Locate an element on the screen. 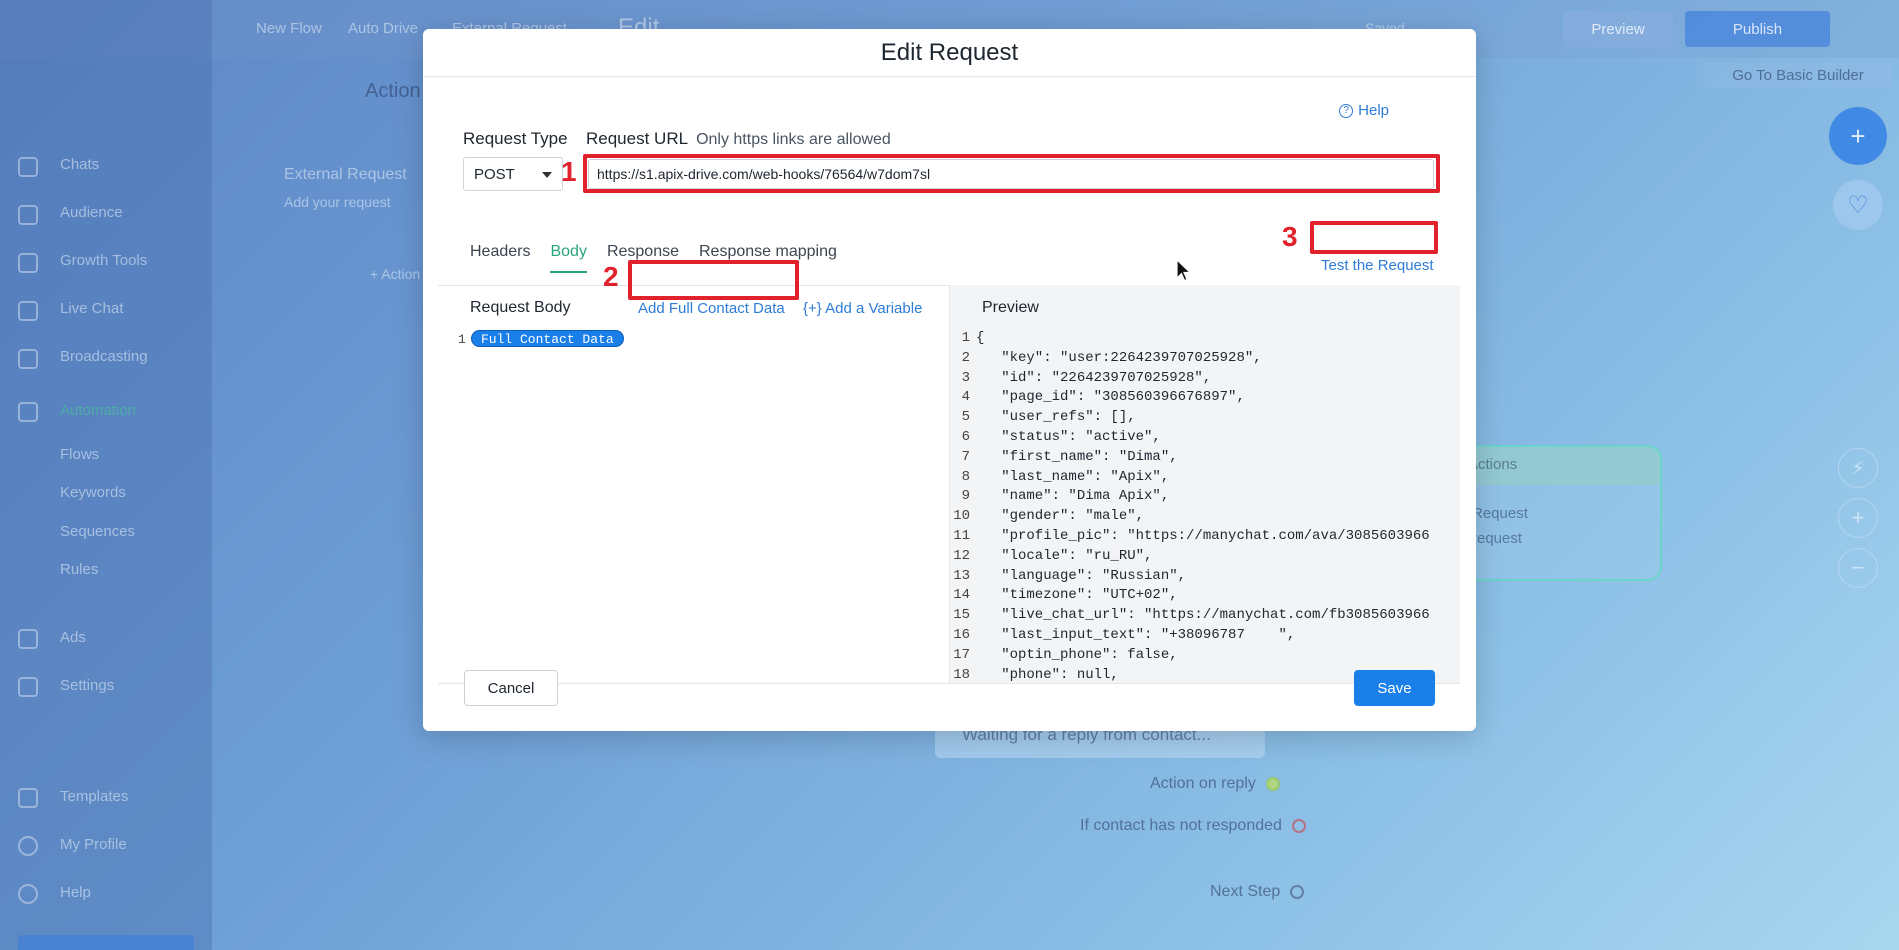  cancel-button: Cancel is located at coordinates (511, 688).